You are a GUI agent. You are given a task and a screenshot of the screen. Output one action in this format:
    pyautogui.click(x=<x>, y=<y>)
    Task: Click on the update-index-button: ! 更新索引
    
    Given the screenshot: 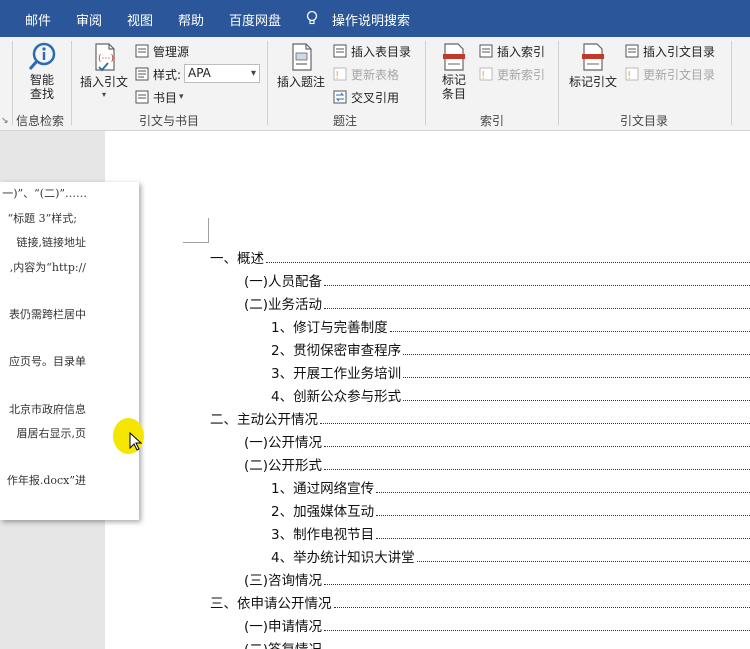 What is the action you would take?
    pyautogui.click(x=511, y=74)
    